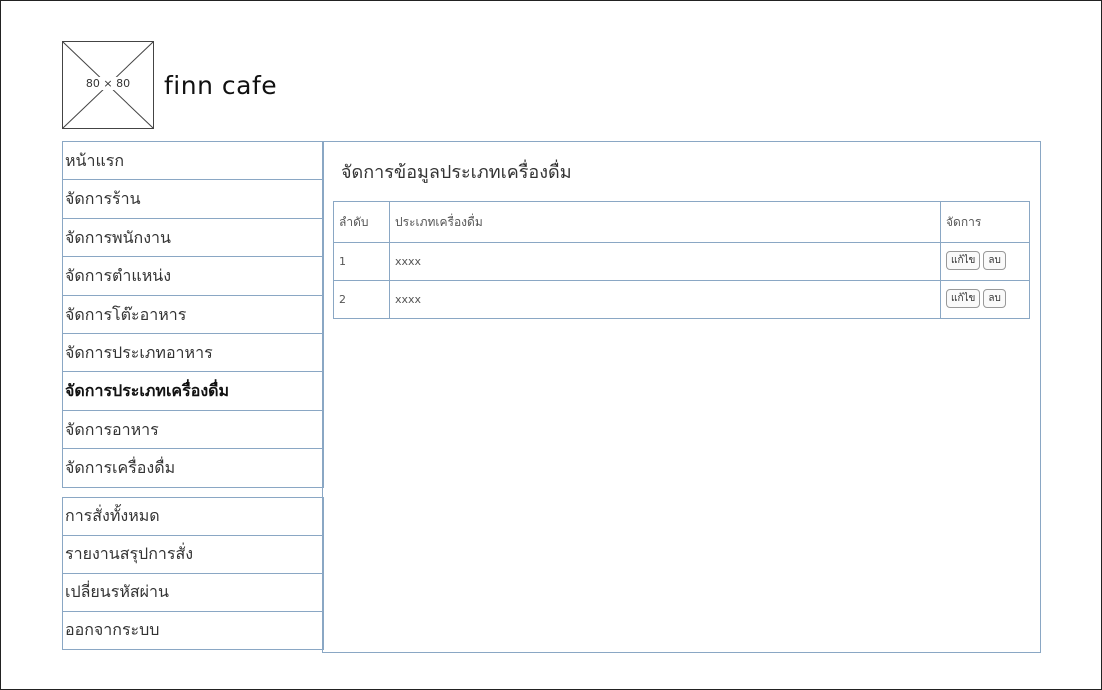 The width and height of the screenshot is (1102, 690). Describe the element at coordinates (361, 299) in the screenshot. I see `cell-order: 2` at that location.